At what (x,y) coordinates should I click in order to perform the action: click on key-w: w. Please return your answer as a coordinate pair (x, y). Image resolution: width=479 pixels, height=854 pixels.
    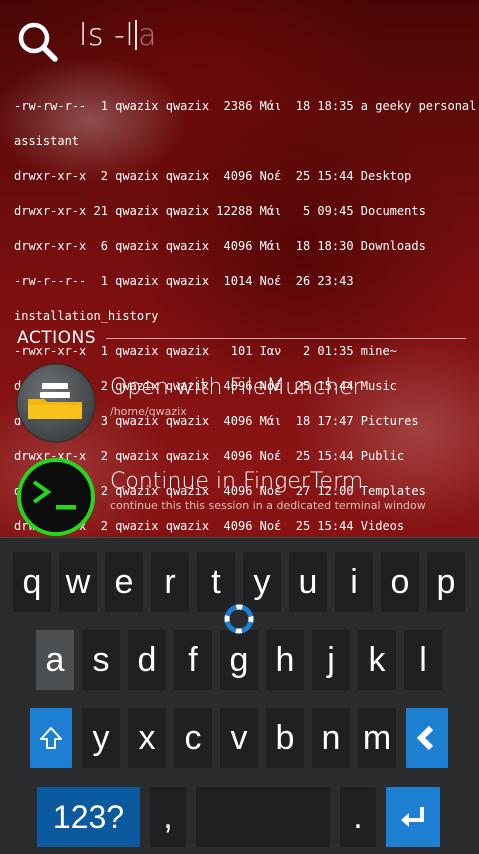
    Looking at the image, I should click on (78, 582).